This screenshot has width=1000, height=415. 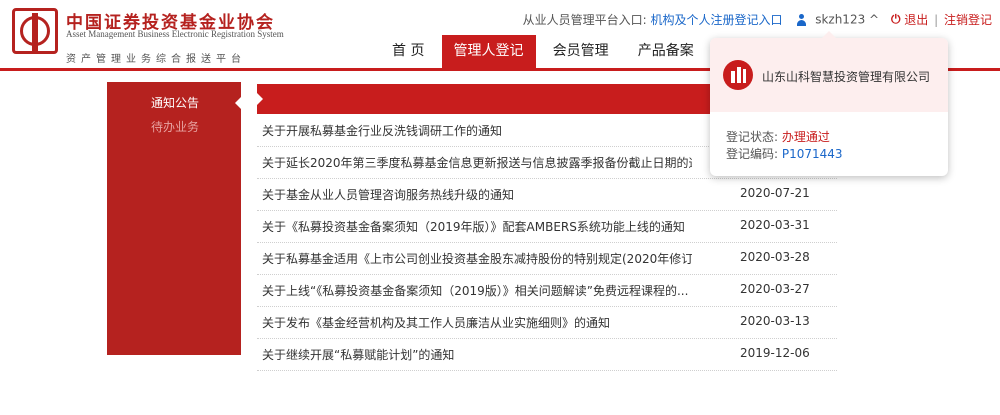 I want to click on association-logo-icon, so click(x=35, y=31).